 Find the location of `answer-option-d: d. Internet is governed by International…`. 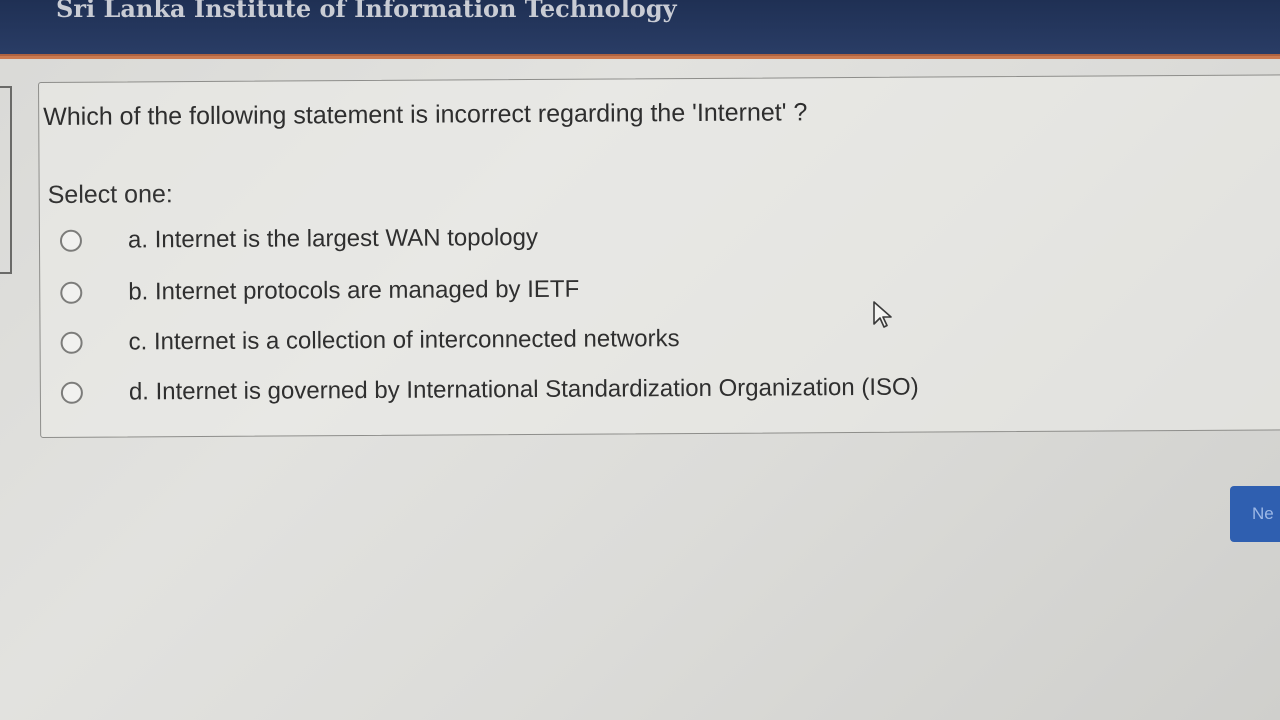

answer-option-d: d. Internet is governed by International… is located at coordinates (489, 390).